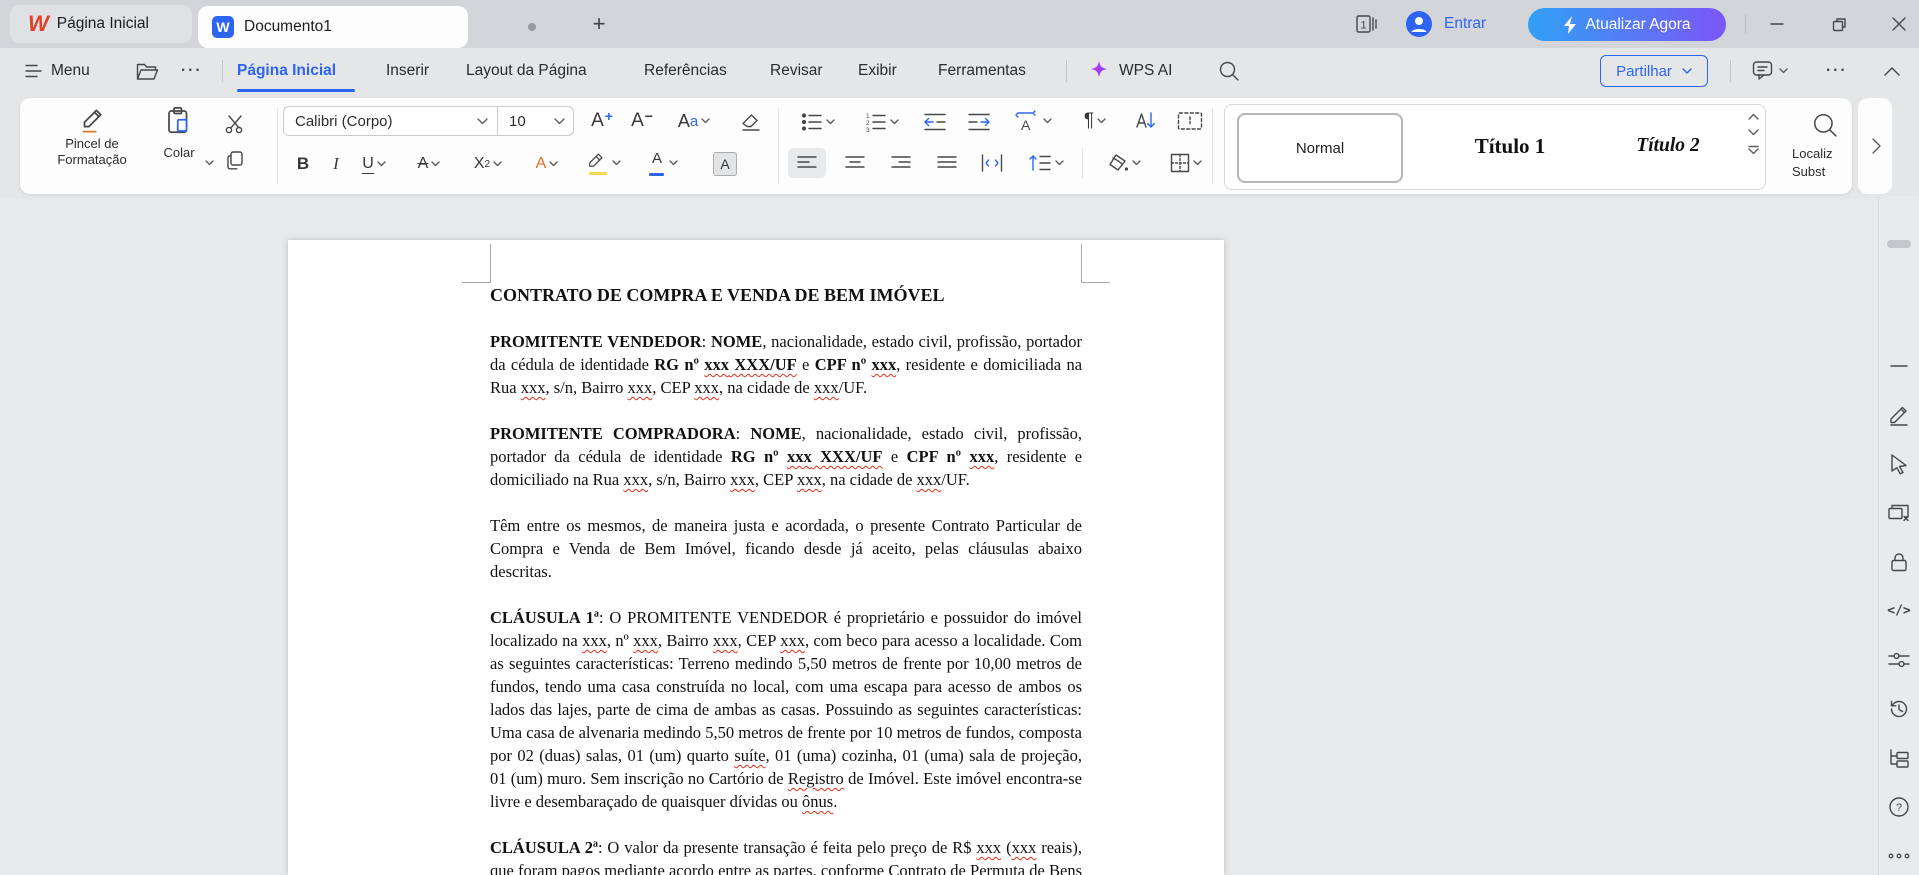 The width and height of the screenshot is (1919, 875). What do you see at coordinates (725, 164) in the screenshot?
I see `character-shading-button: A` at bounding box center [725, 164].